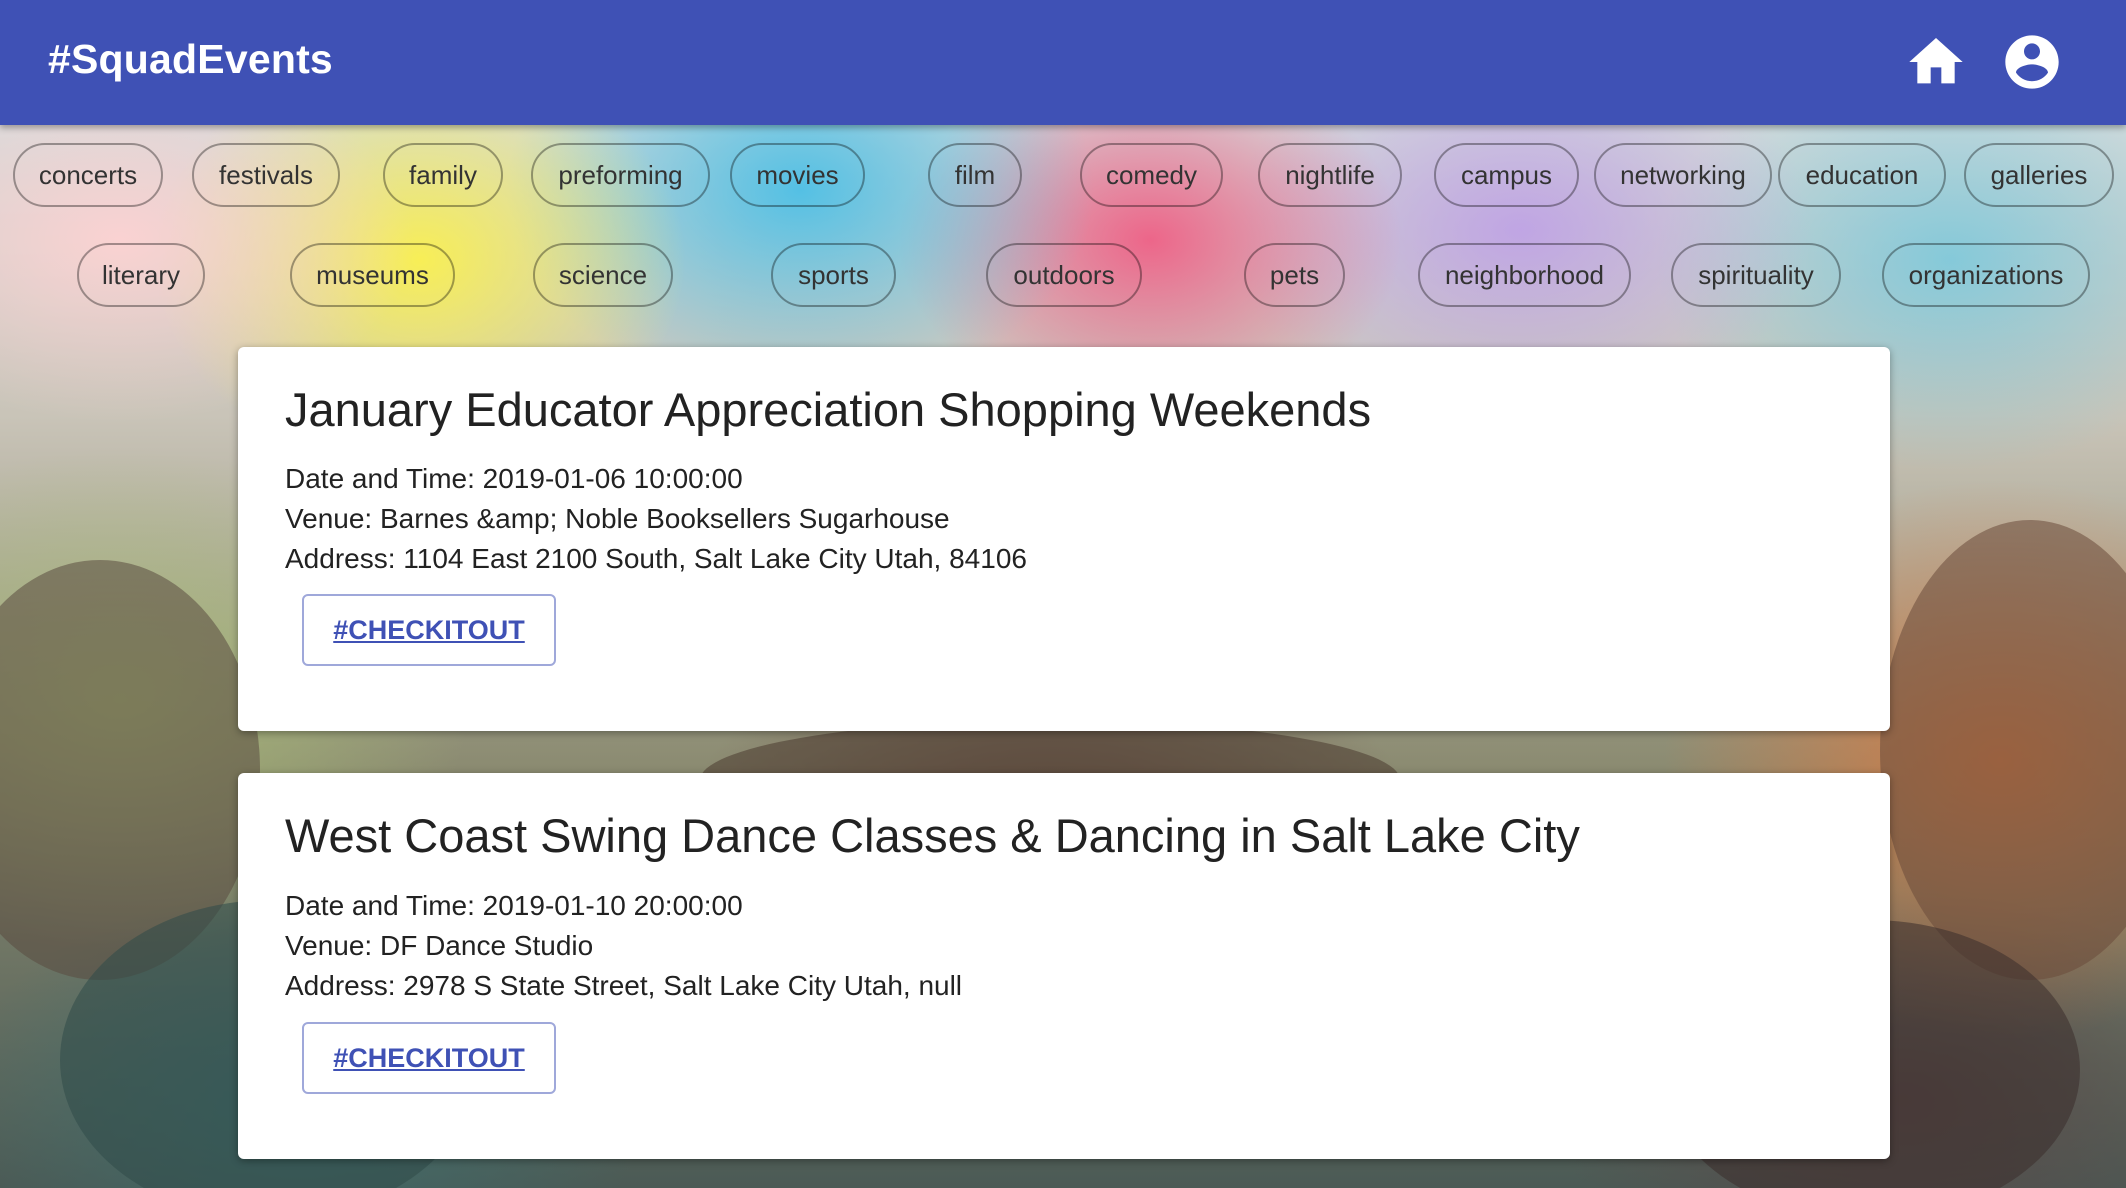 Image resolution: width=2126 pixels, height=1188 pixels. I want to click on event-venue: Venue: DF Dance Studio, so click(439, 945).